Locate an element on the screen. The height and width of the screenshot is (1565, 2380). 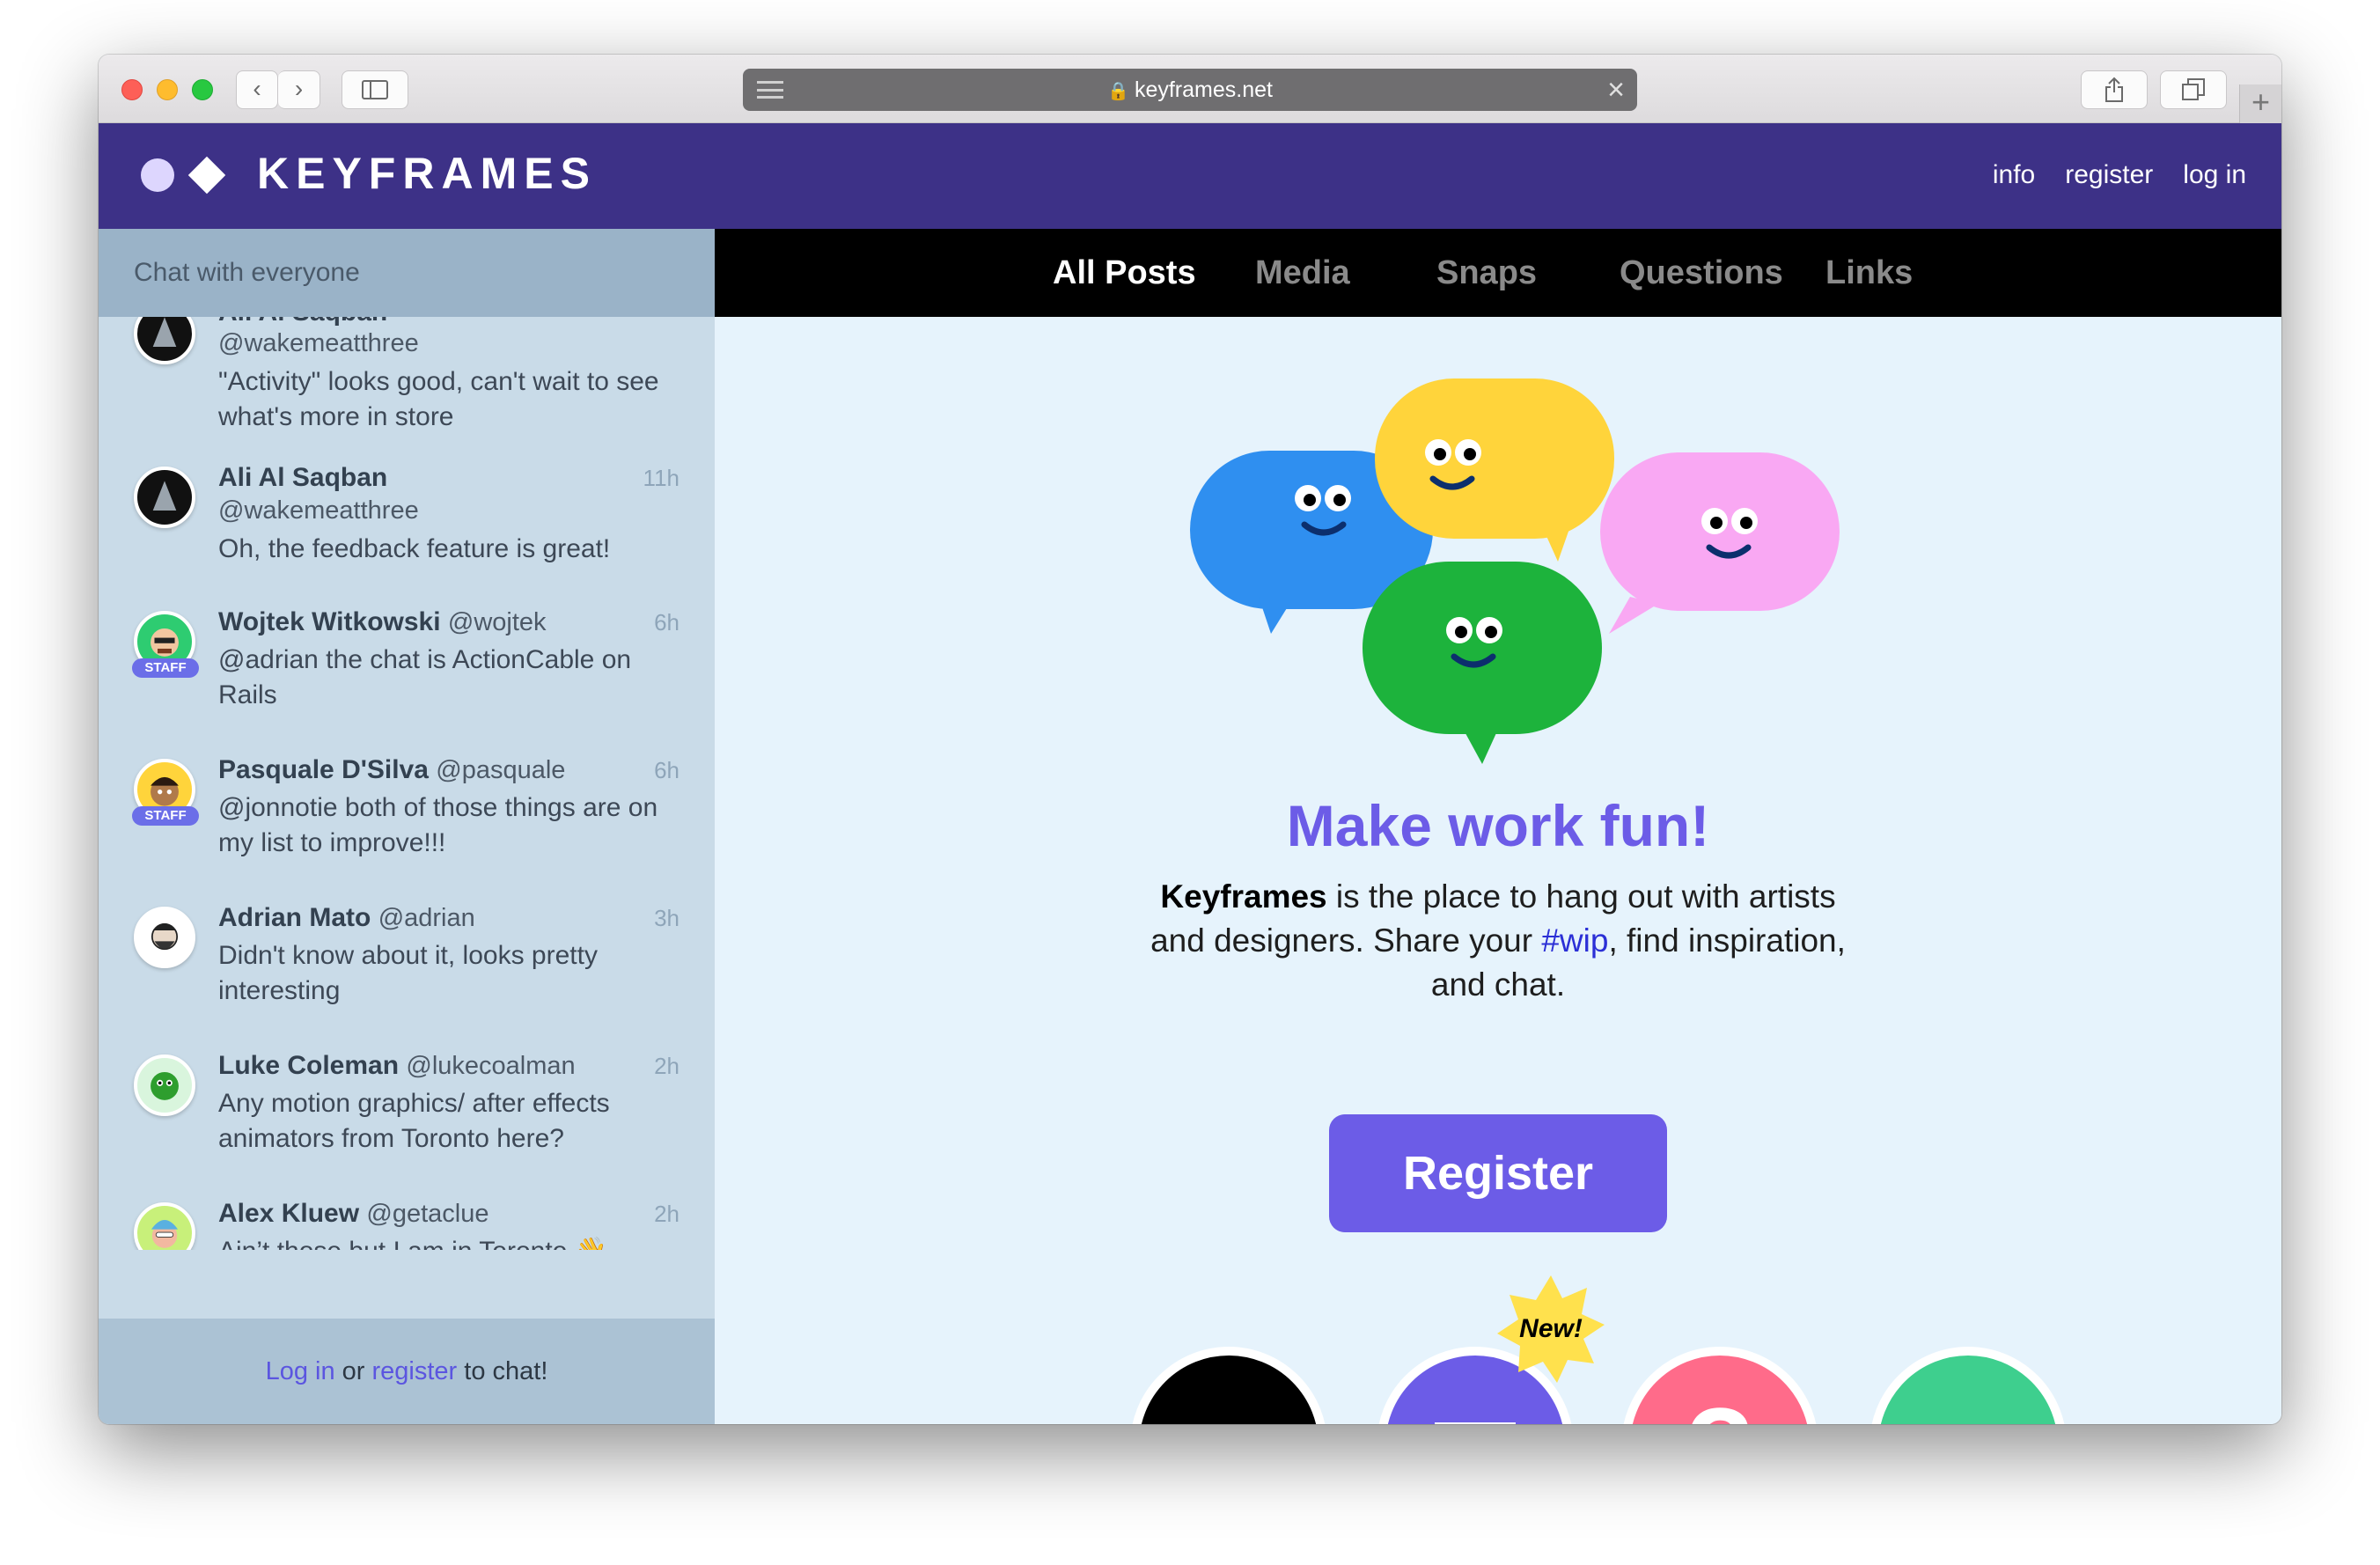
reader-icon is located at coordinates (770, 90).